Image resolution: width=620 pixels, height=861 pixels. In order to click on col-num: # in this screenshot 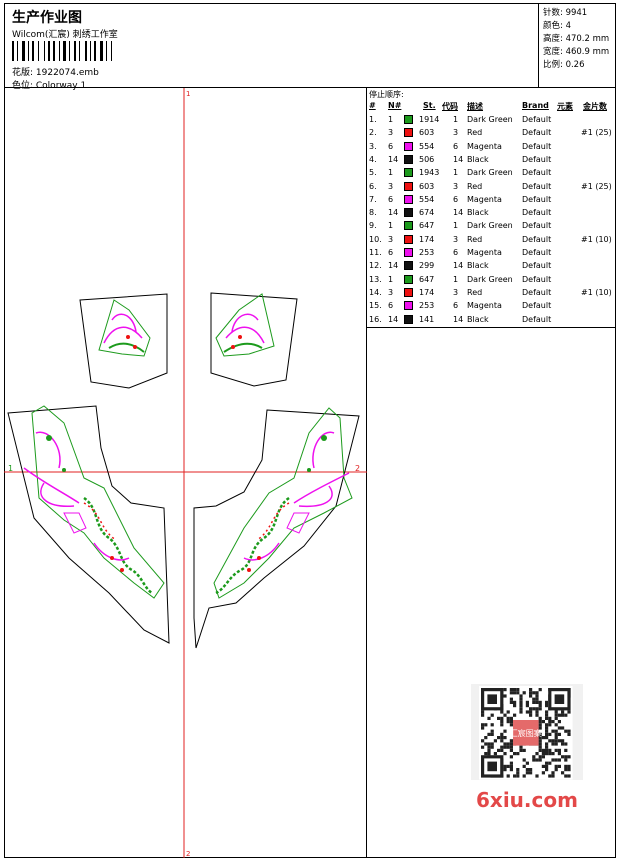, I will do `click(372, 105)`.